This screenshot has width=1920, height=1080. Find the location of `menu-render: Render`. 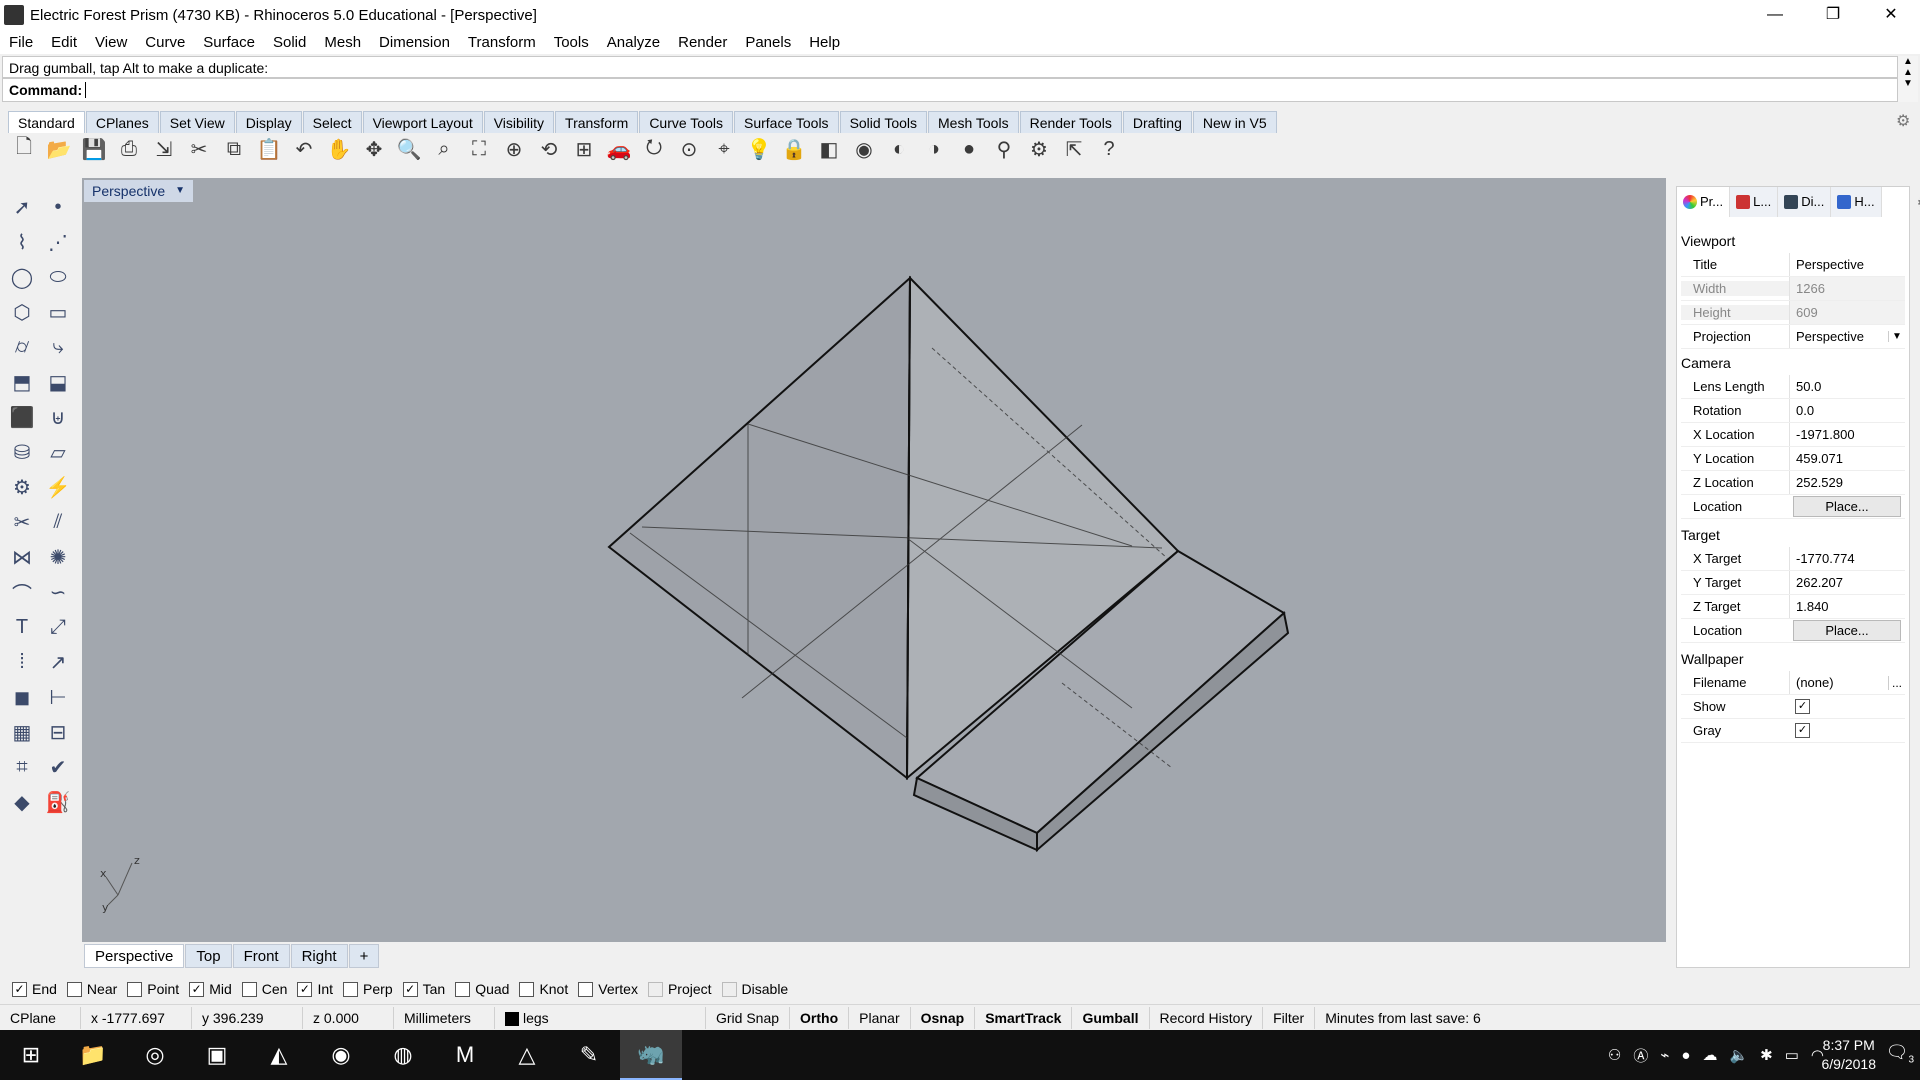

menu-render: Render is located at coordinates (702, 42).